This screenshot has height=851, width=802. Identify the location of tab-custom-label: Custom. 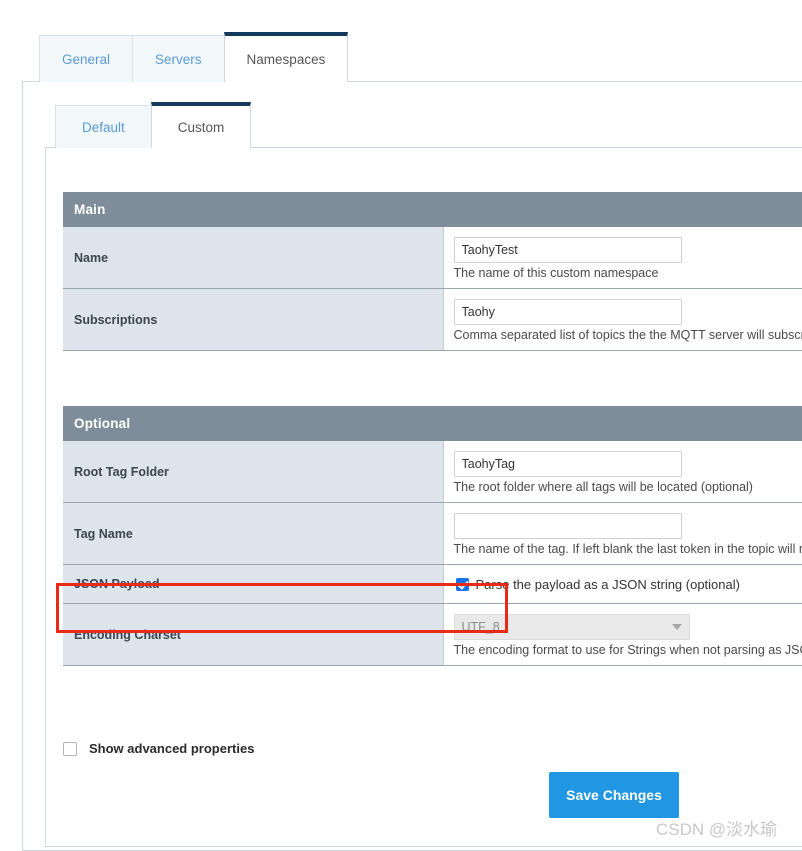
(201, 127).